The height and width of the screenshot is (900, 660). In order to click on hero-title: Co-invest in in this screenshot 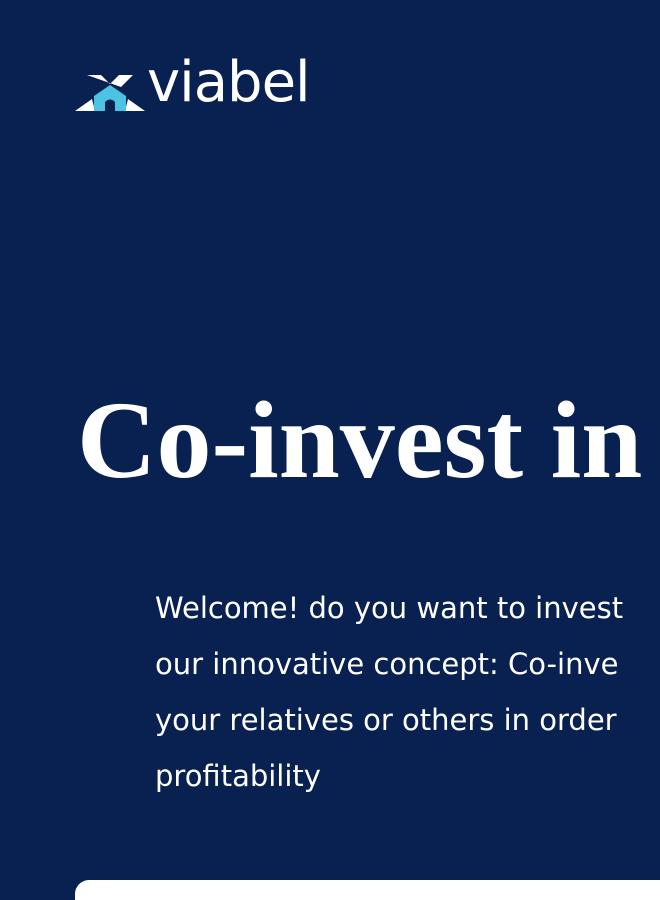, I will do `click(360, 440)`.